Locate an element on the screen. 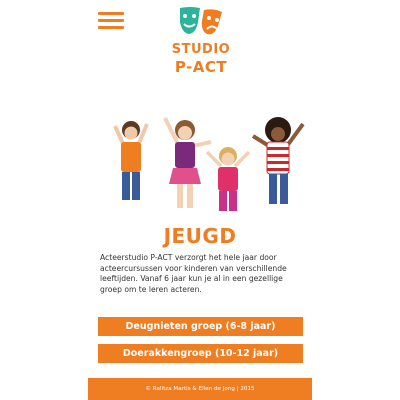 This screenshot has height=400, width=400. theater-masks-icon is located at coordinates (201, 21).